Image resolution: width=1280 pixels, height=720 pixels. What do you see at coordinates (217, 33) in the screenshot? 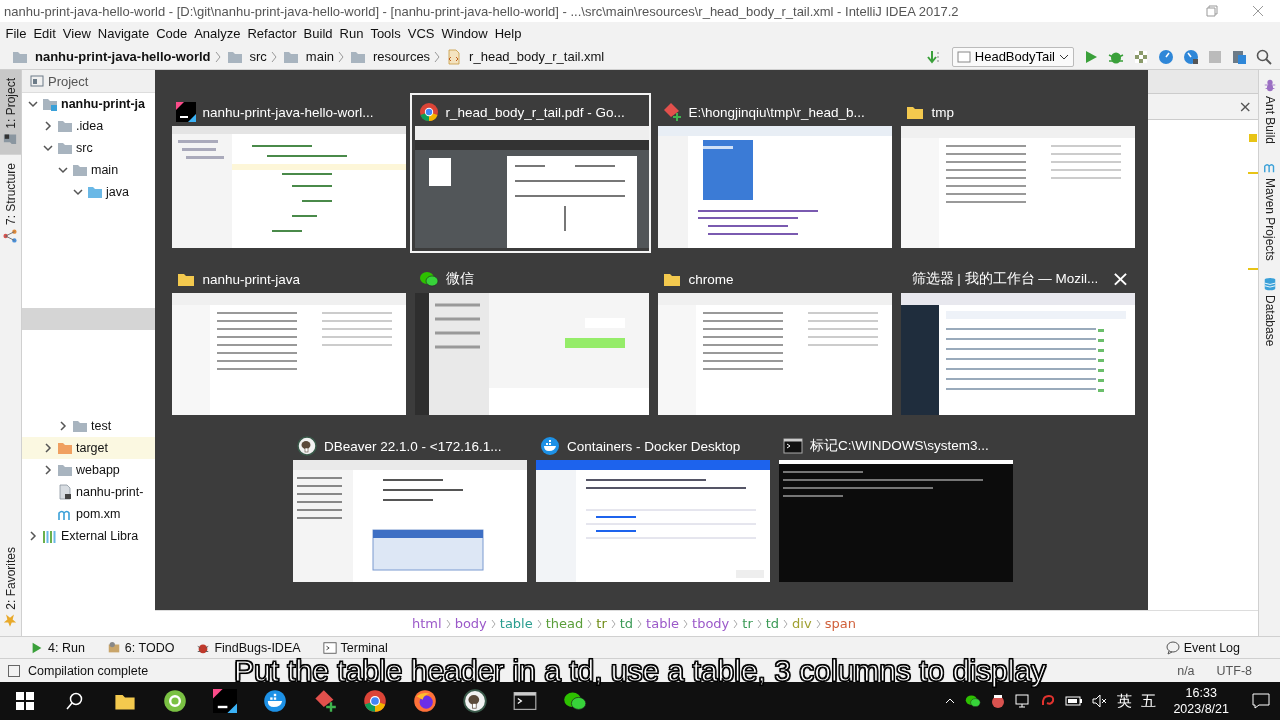
I see `menu-item: Analyze` at bounding box center [217, 33].